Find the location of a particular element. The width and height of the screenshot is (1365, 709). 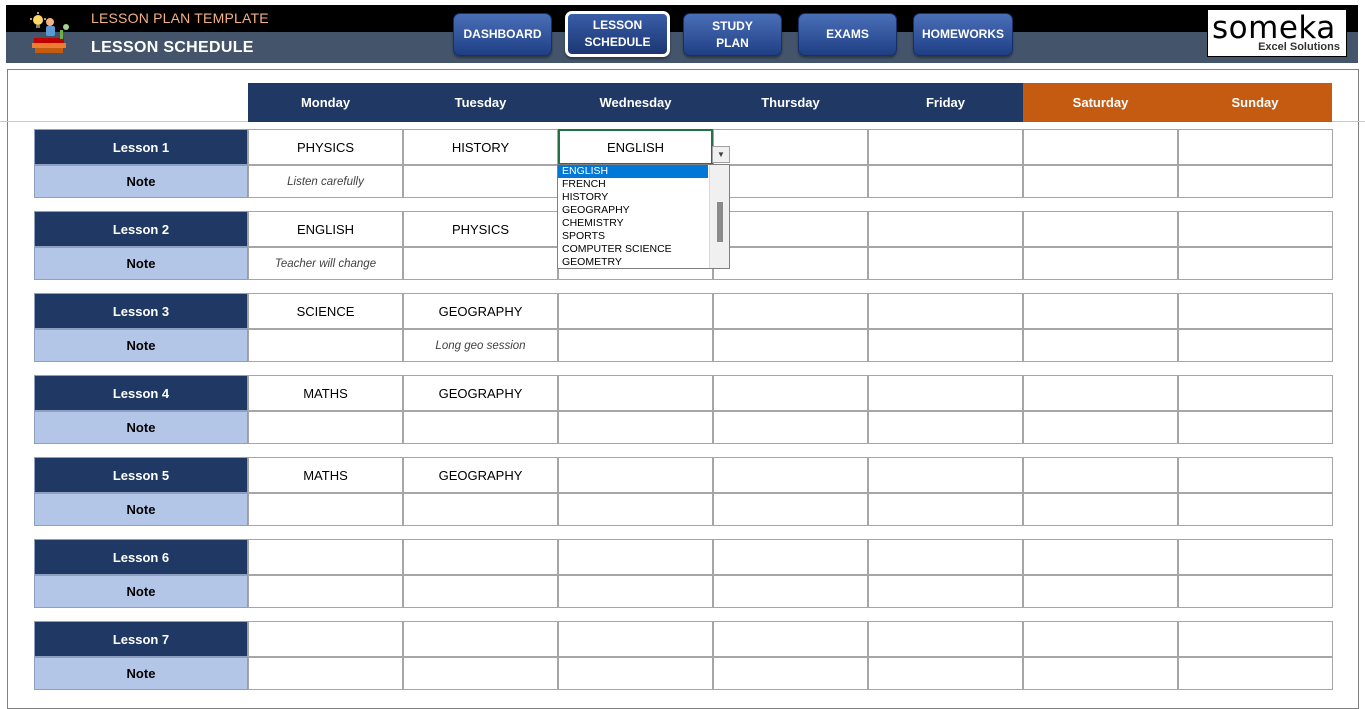

subject-cell: SCIENCE is located at coordinates (325, 311).